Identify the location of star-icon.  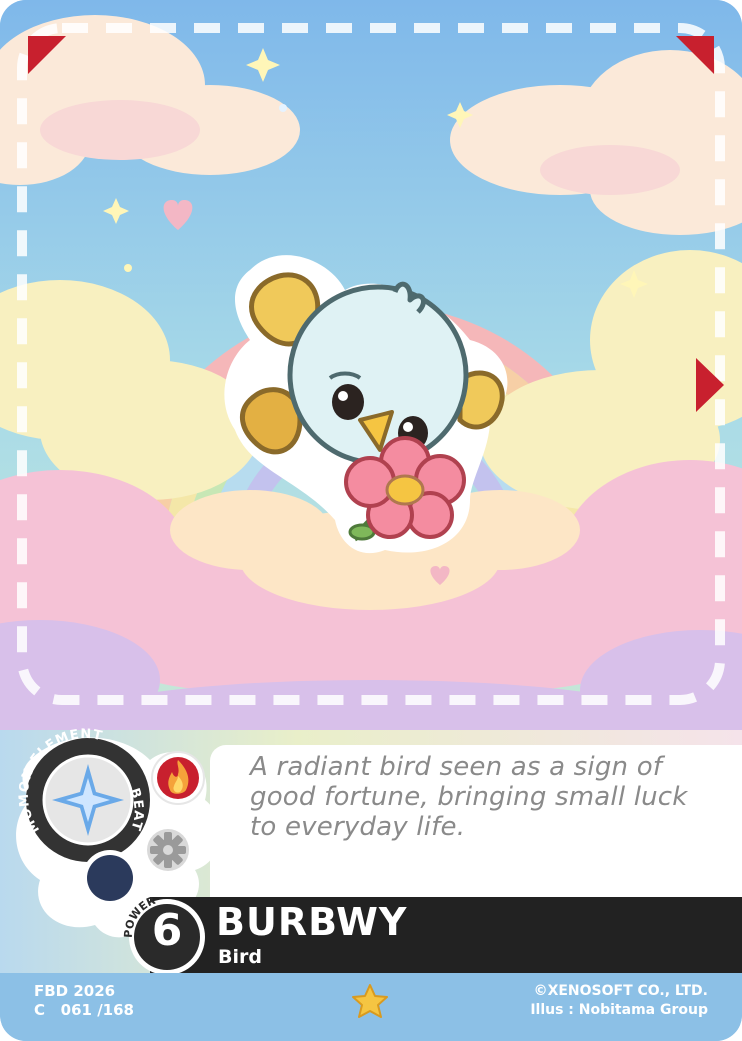
(370, 1002).